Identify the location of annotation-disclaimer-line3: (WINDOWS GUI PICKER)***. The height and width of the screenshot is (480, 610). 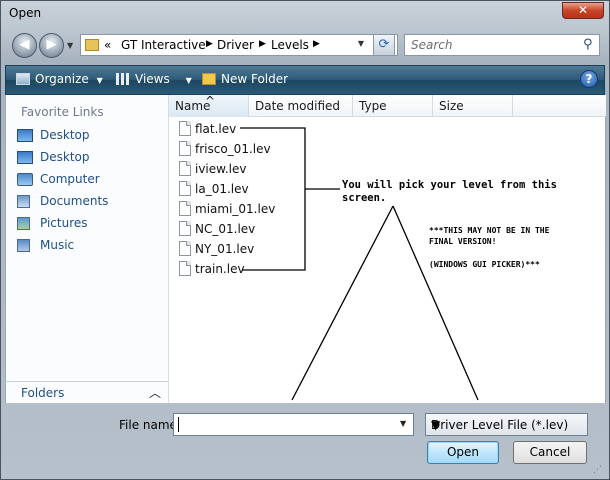
(484, 264).